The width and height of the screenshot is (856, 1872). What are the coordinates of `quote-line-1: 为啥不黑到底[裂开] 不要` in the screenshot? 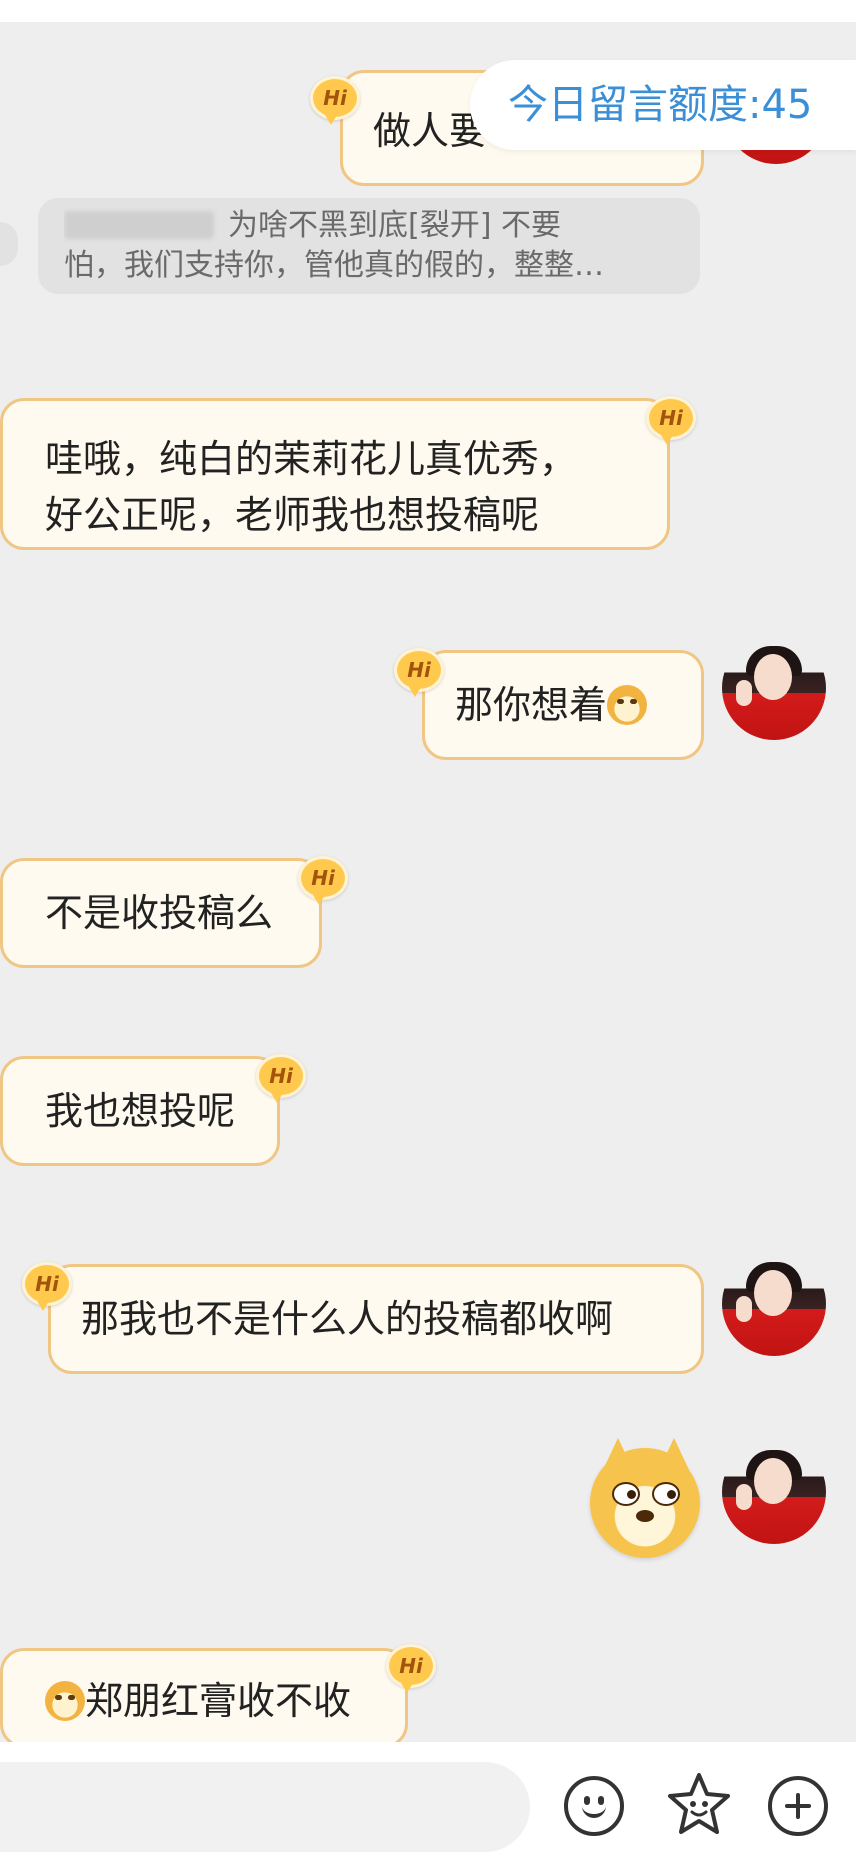 It's located at (369, 226).